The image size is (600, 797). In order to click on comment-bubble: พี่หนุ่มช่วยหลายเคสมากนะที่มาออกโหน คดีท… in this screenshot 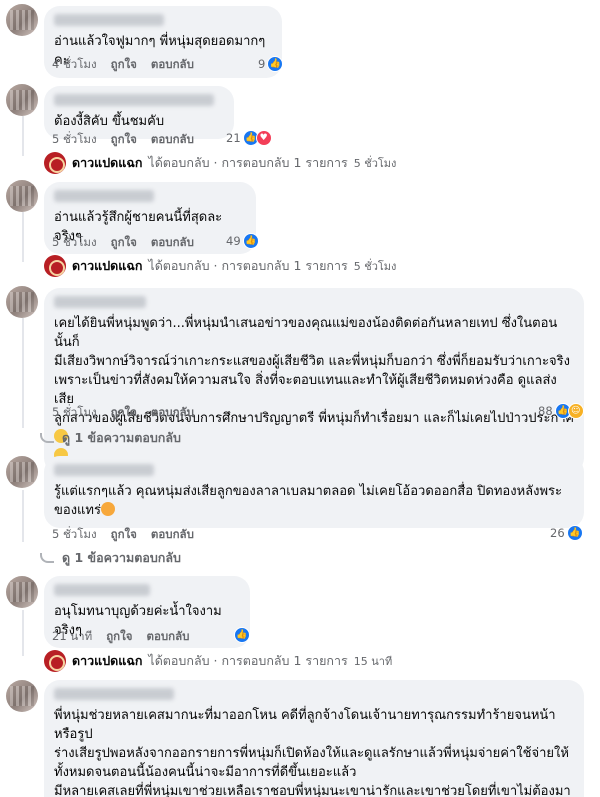, I will do `click(314, 738)`.